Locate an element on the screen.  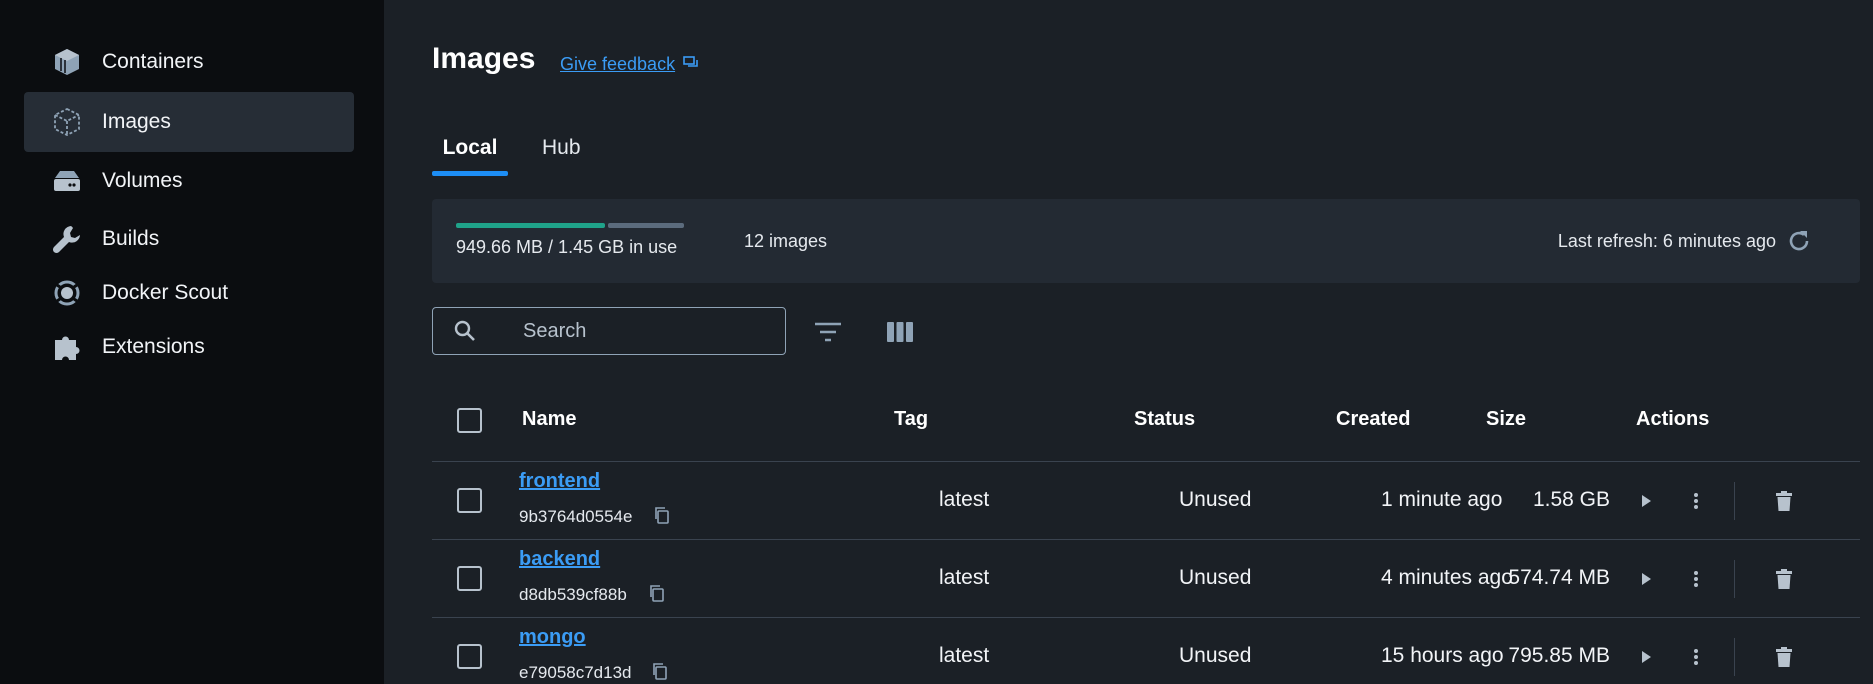
tab-hub: Hub is located at coordinates (561, 156).